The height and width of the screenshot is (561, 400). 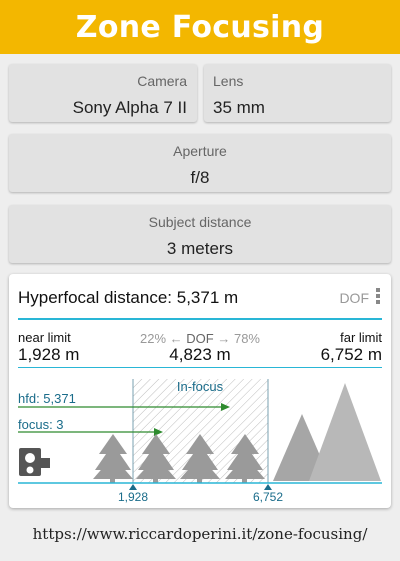 I want to click on aperture-selector: Aperture f/8, so click(x=200, y=163).